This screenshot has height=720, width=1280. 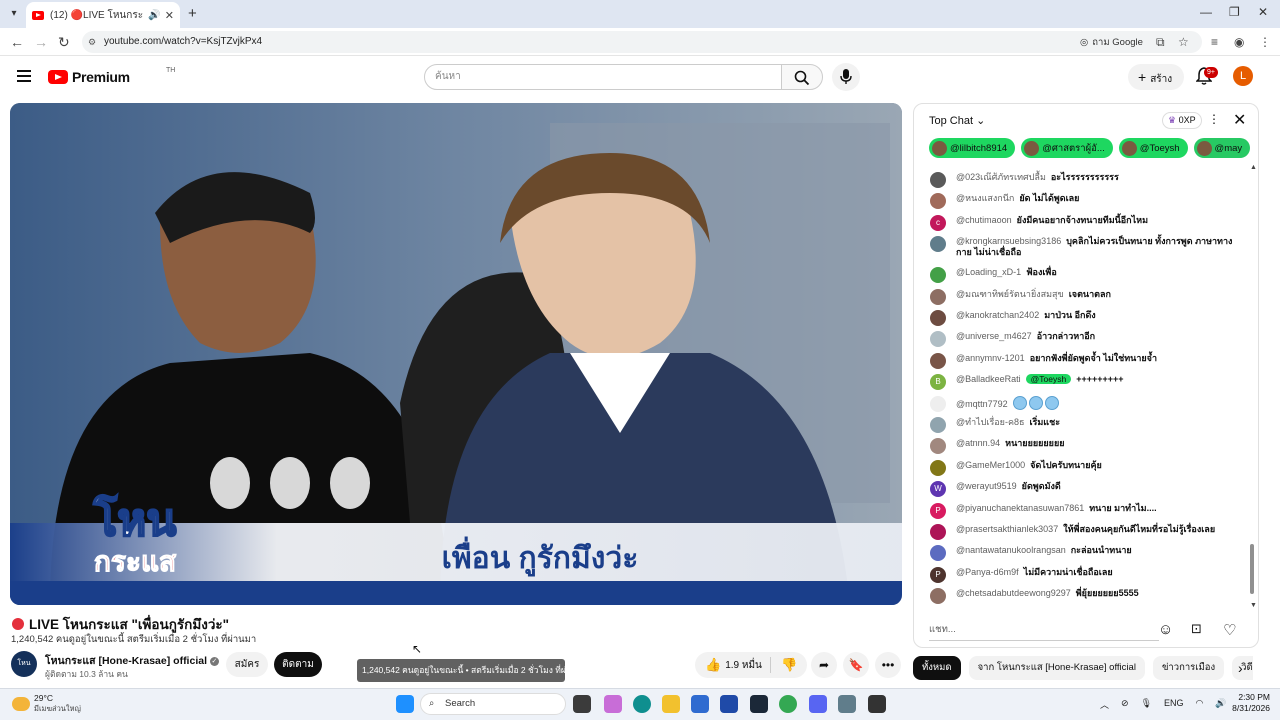 I want to click on speaker-icon: 🔊, so click(x=154, y=15).